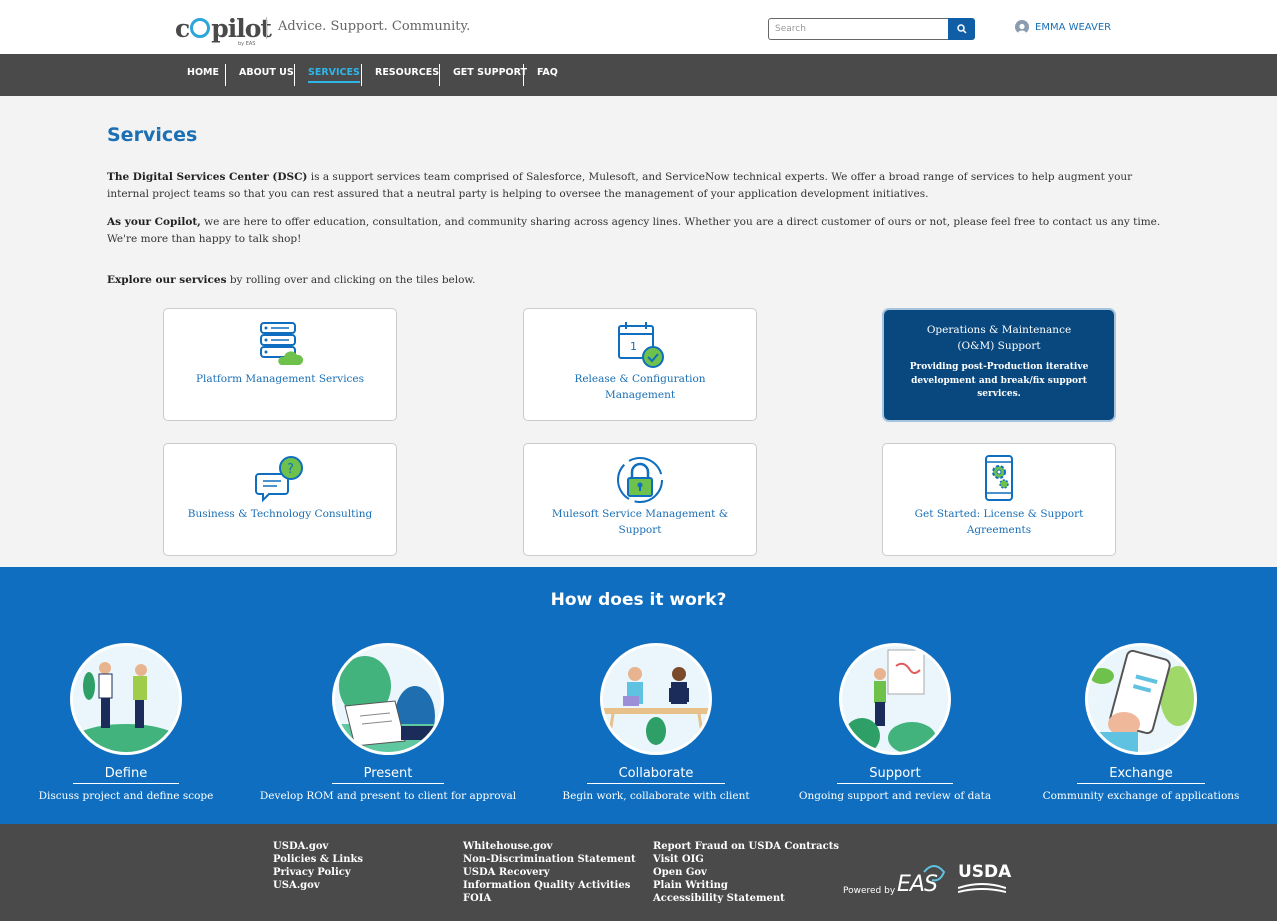  Describe the element at coordinates (200, 28) in the screenshot. I see `logo-circle-icon` at that location.